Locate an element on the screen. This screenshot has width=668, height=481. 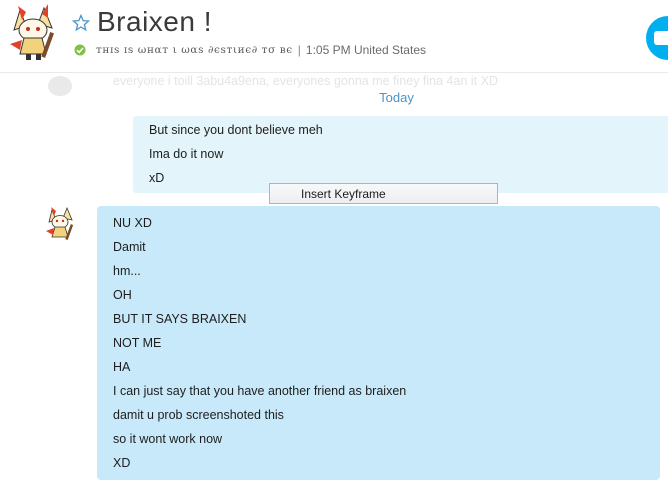
favorite-star-icon is located at coordinates (81, 23).